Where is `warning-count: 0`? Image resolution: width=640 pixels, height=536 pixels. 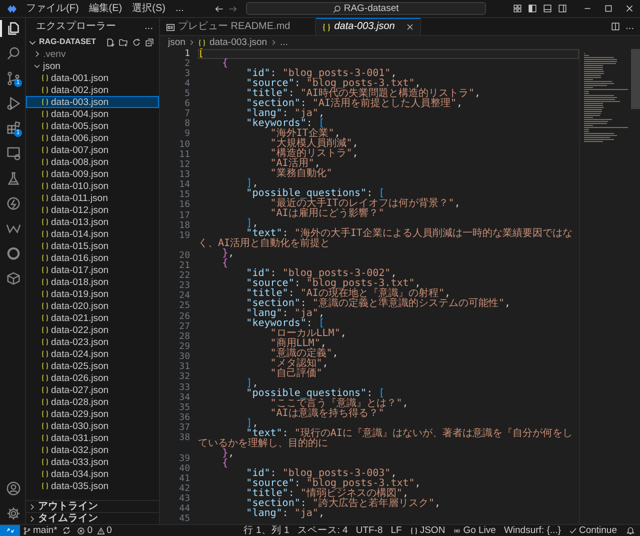 warning-count: 0 is located at coordinates (109, 530).